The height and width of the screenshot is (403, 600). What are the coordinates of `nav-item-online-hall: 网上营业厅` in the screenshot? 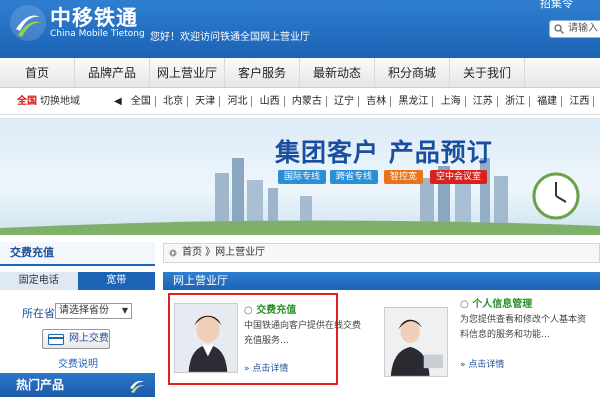 It's located at (187, 72).